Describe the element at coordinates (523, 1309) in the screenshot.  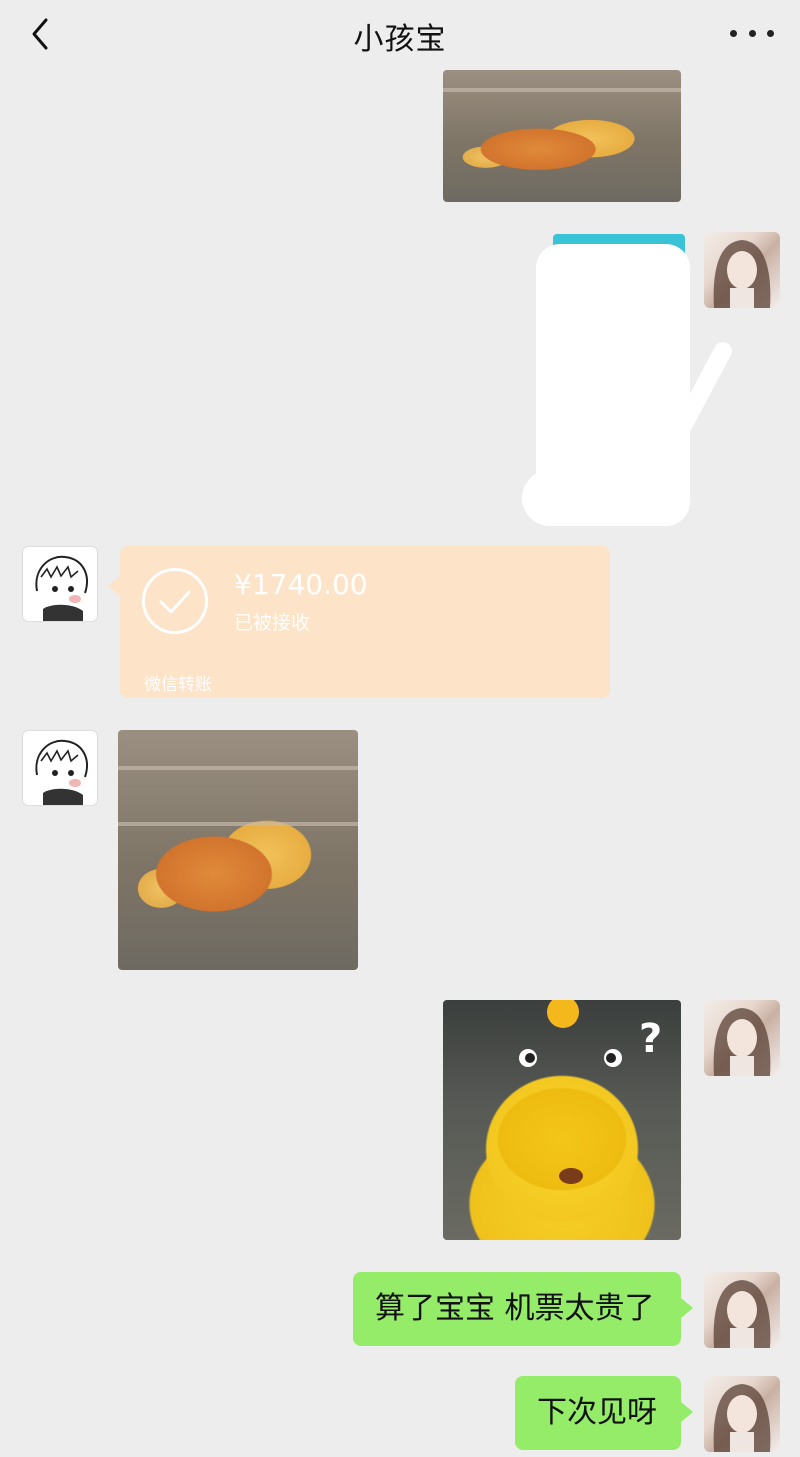
I see `text-message-bubble: 算了宝宝 机票太贵了` at that location.